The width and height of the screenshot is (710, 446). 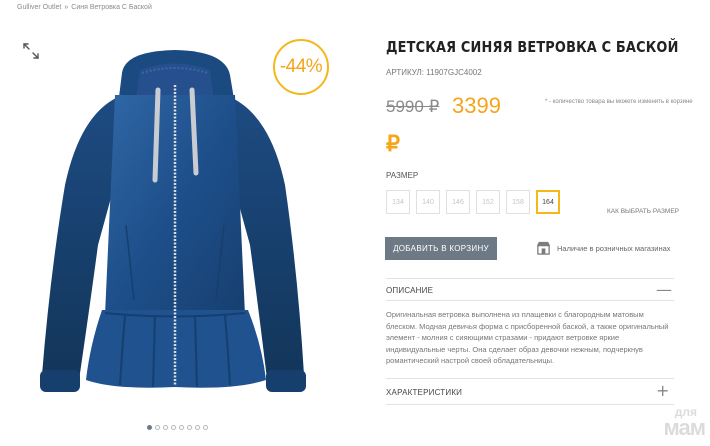 What do you see at coordinates (662, 391) in the screenshot?
I see `expand-icon: +` at bounding box center [662, 391].